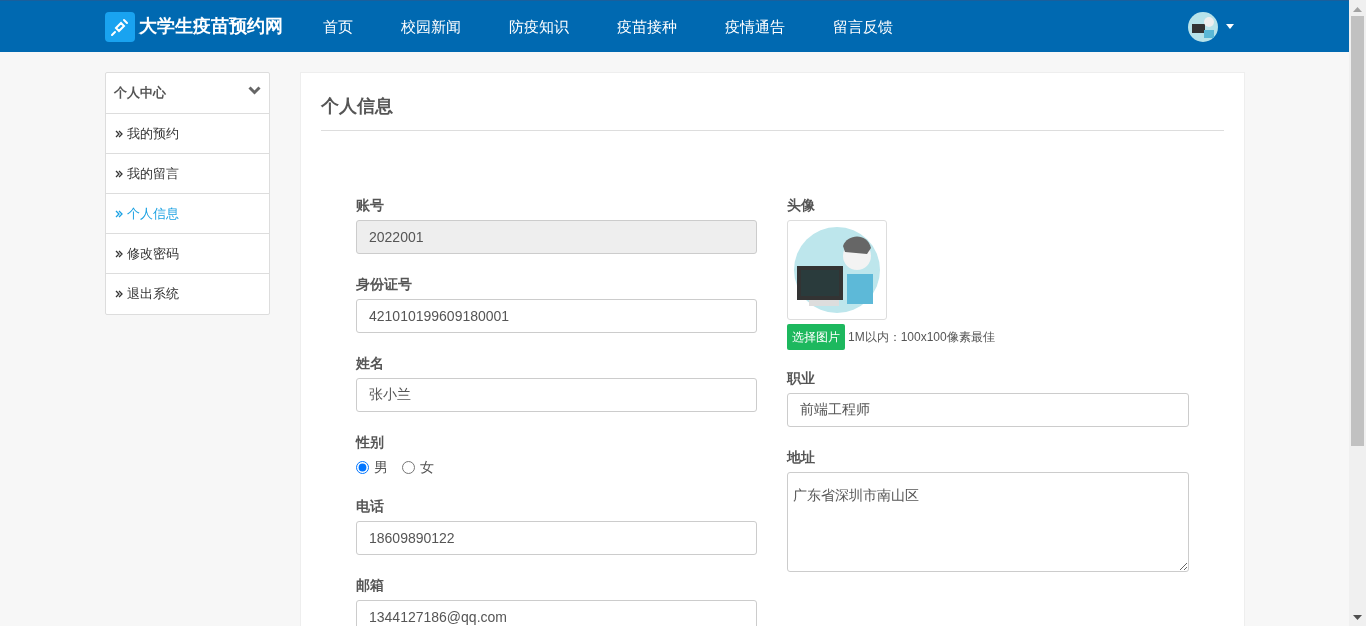 This screenshot has height=626, width=1366. I want to click on field-label: 头像, so click(801, 205).